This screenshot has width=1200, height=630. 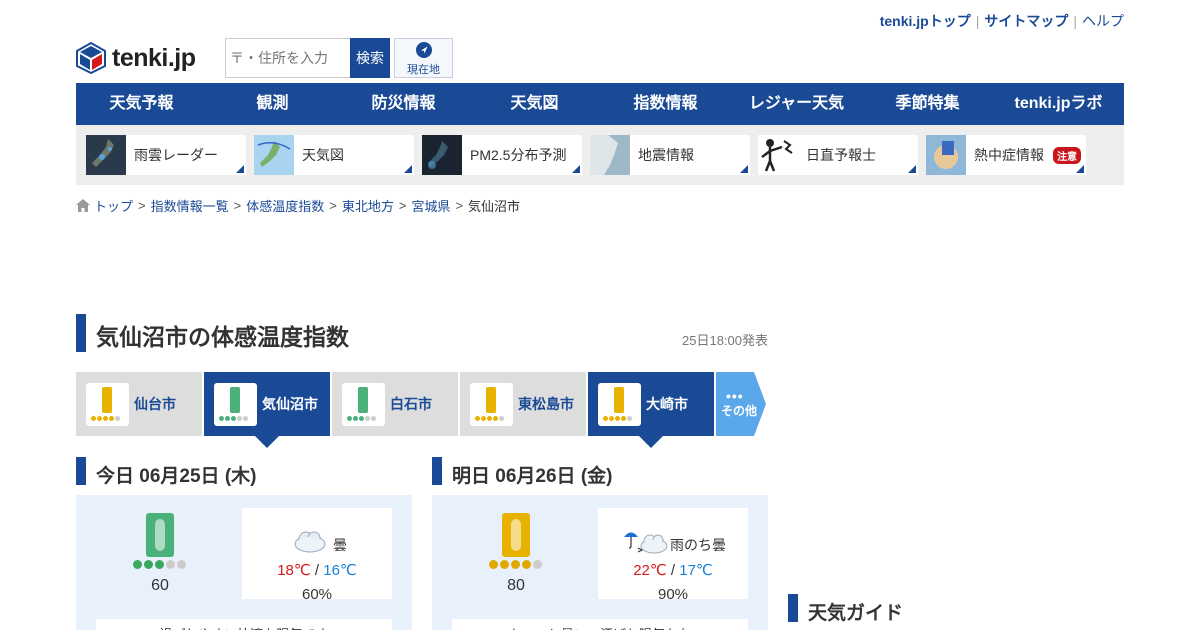 I want to click on rain-then-cloudy-icon, so click(x=646, y=543).